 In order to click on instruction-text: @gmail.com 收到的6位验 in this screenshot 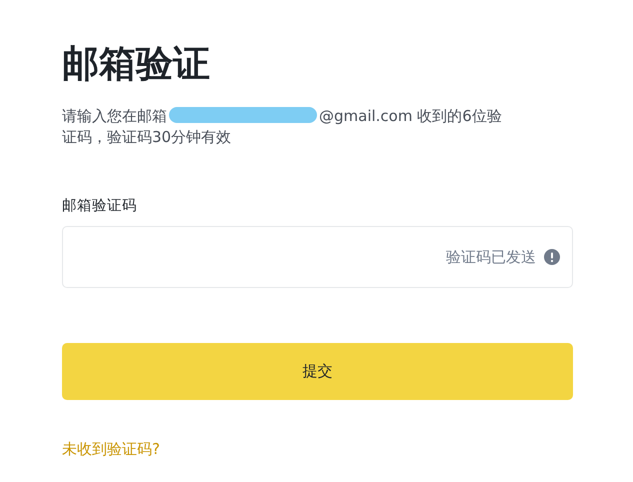, I will do `click(410, 116)`.